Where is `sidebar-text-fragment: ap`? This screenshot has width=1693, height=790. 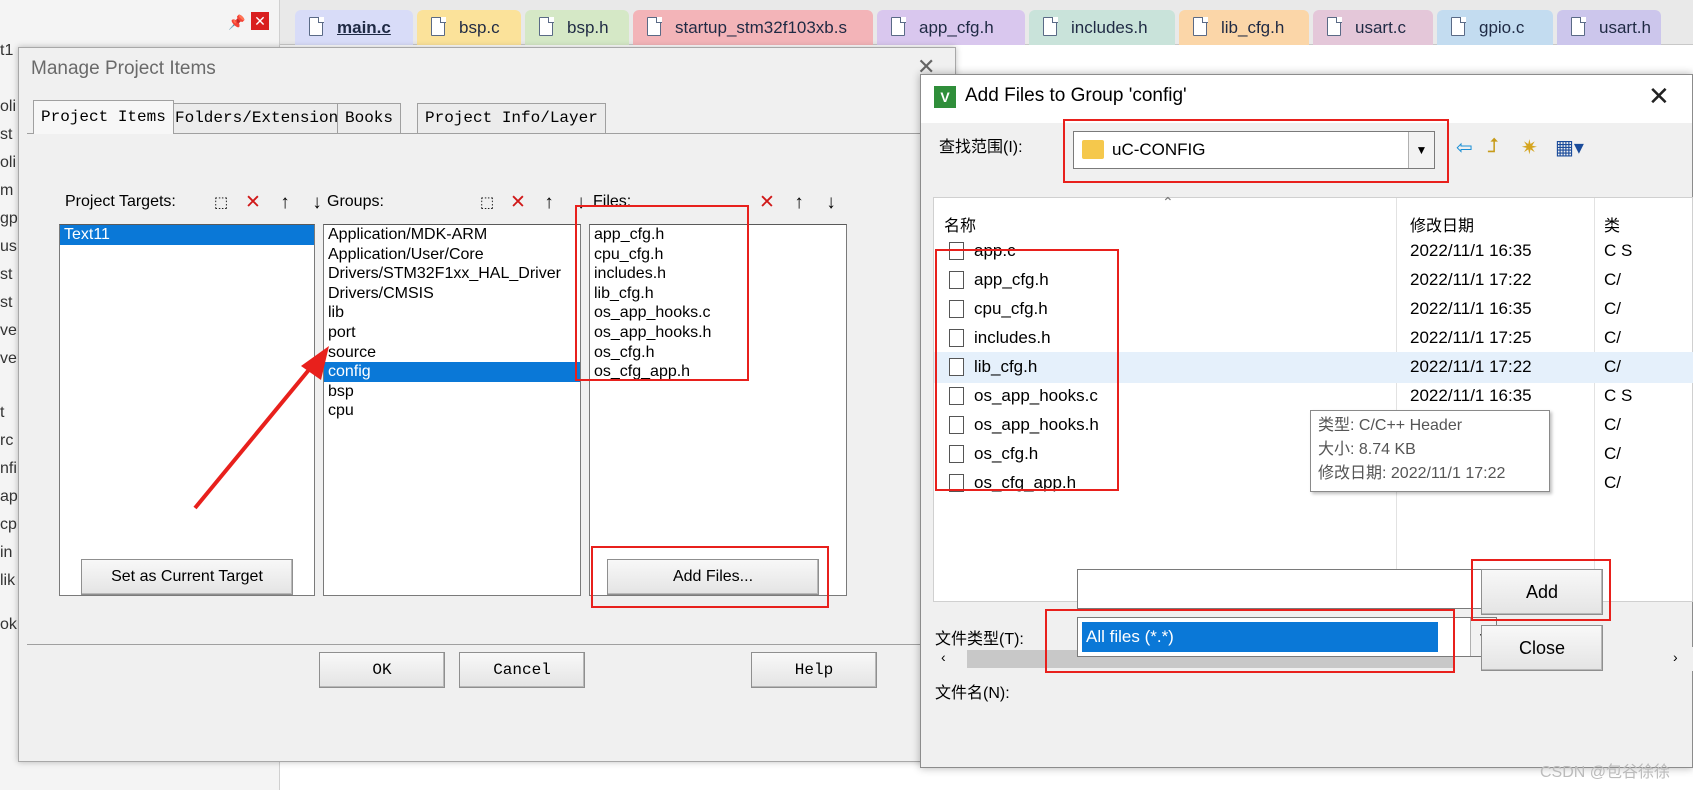 sidebar-text-fragment: ap is located at coordinates (9, 496).